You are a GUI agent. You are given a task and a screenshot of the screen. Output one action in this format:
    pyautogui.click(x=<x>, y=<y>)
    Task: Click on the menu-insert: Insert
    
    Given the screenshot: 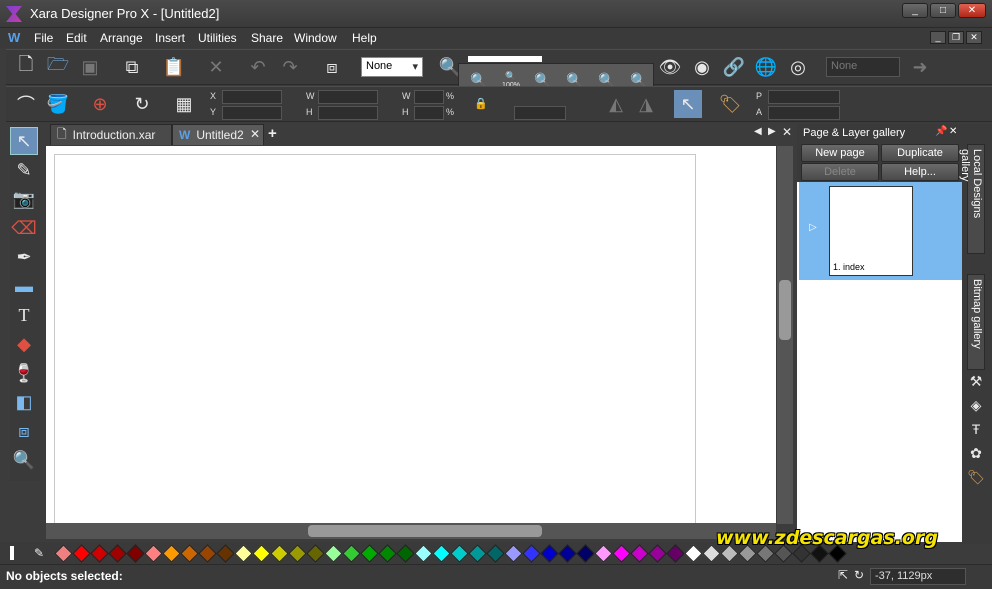 What is the action you would take?
    pyautogui.click(x=170, y=38)
    